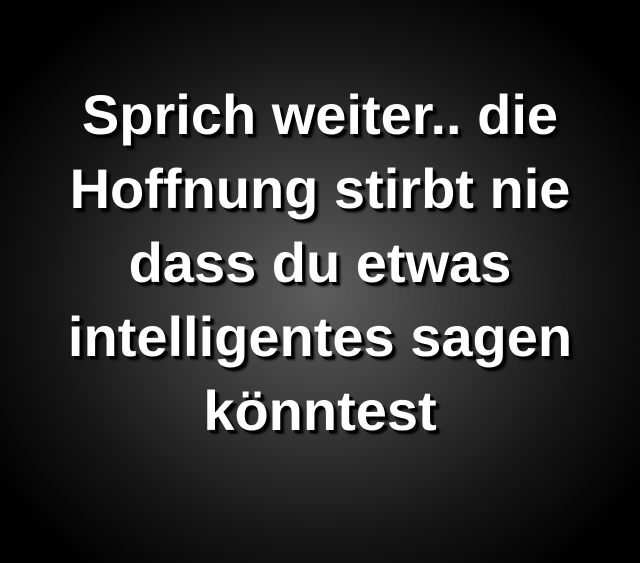 This screenshot has width=640, height=563. What do you see at coordinates (320, 114) in the screenshot?
I see `quote-line-1: Sprich weiter.. die` at bounding box center [320, 114].